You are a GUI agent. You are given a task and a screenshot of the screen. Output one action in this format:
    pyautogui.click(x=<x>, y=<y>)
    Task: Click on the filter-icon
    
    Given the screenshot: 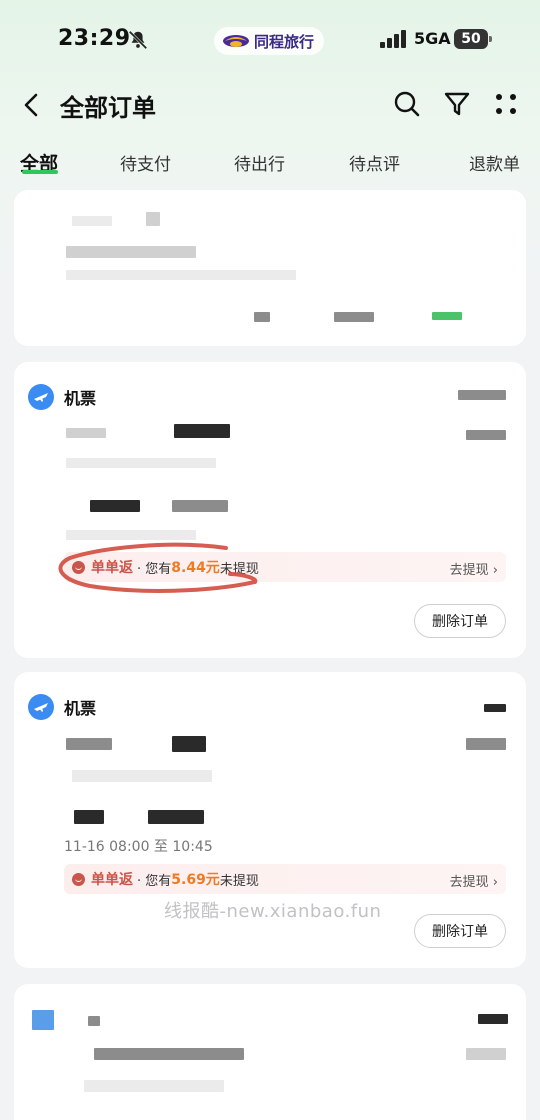 What is the action you would take?
    pyautogui.click(x=457, y=104)
    